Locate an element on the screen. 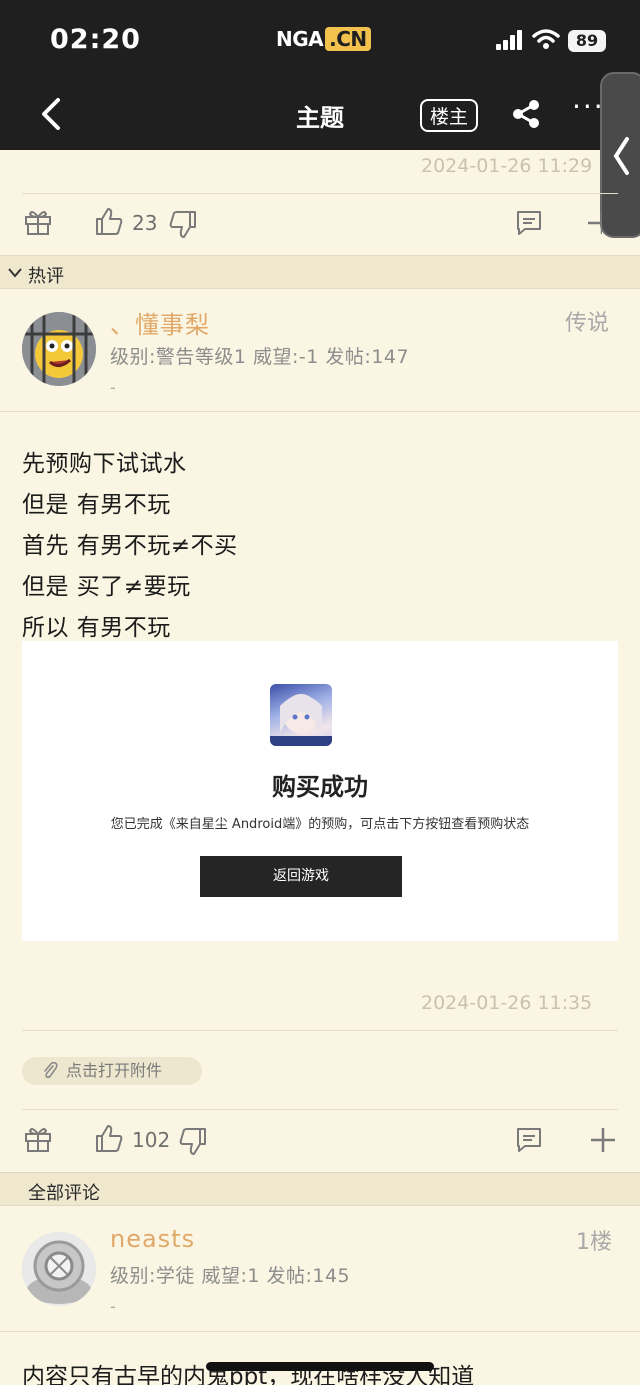 The height and width of the screenshot is (1385, 640). app-logo: NGA .CN is located at coordinates (323, 39).